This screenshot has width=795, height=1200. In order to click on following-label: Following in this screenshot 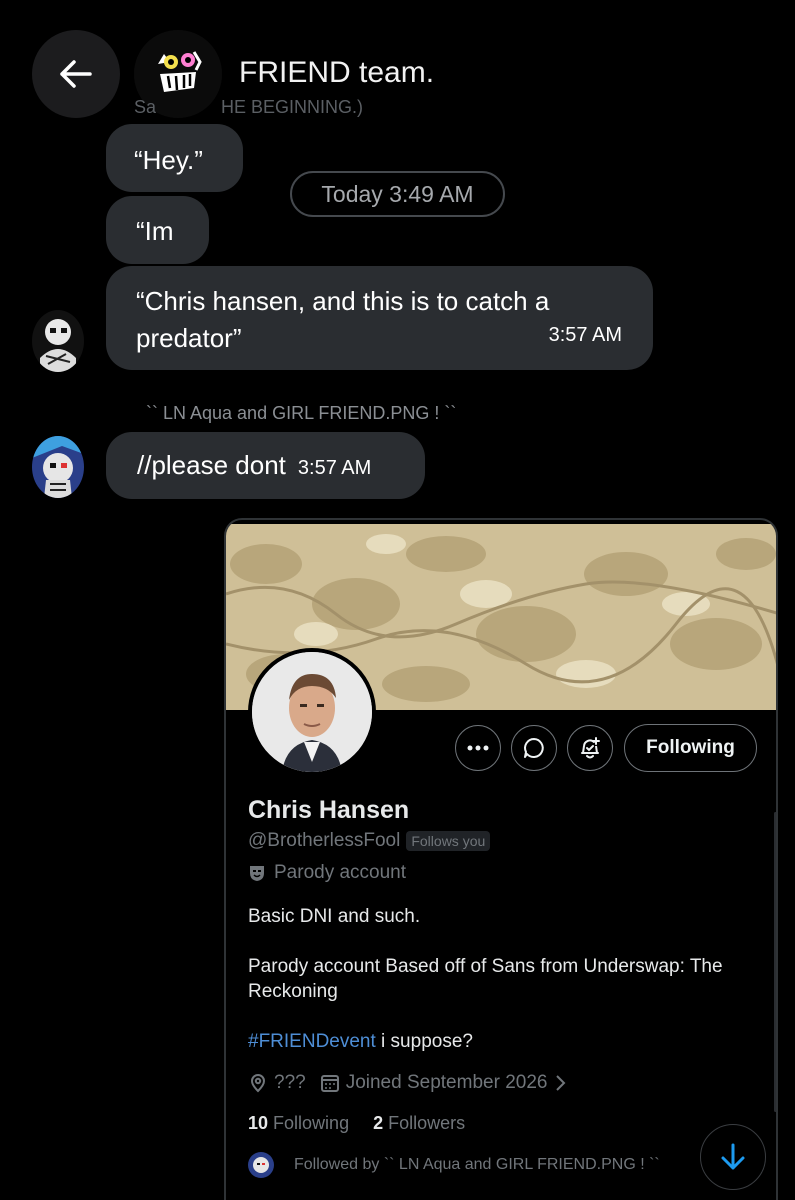, I will do `click(311, 1123)`.